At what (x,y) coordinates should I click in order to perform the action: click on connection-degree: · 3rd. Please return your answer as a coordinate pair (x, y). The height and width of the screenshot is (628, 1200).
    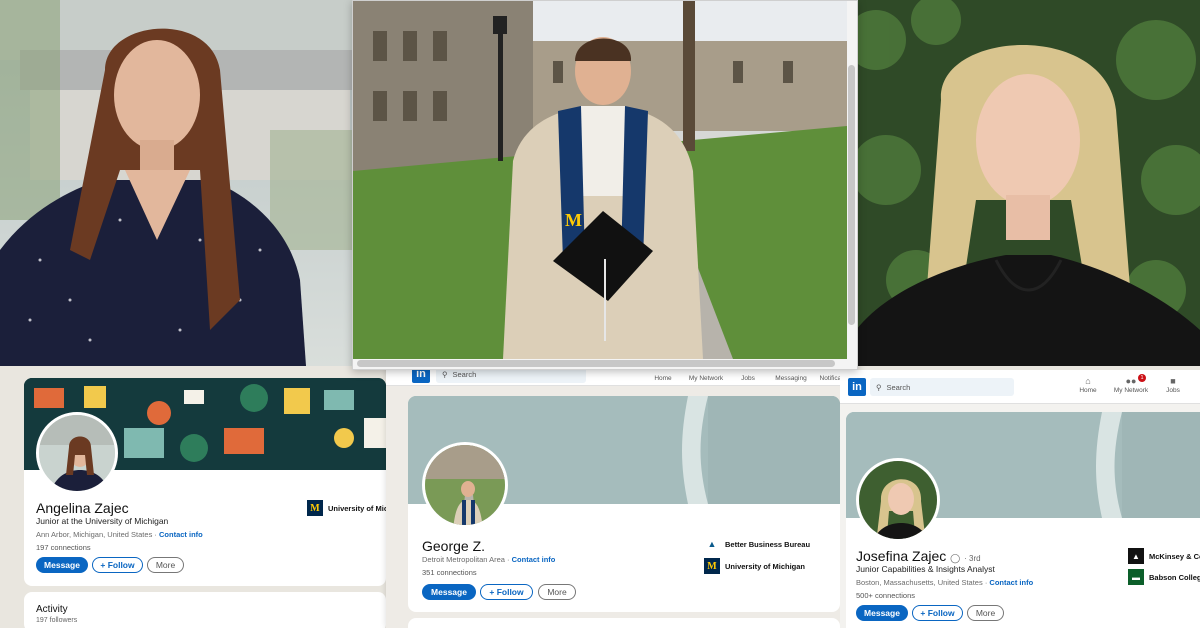
    Looking at the image, I should click on (972, 558).